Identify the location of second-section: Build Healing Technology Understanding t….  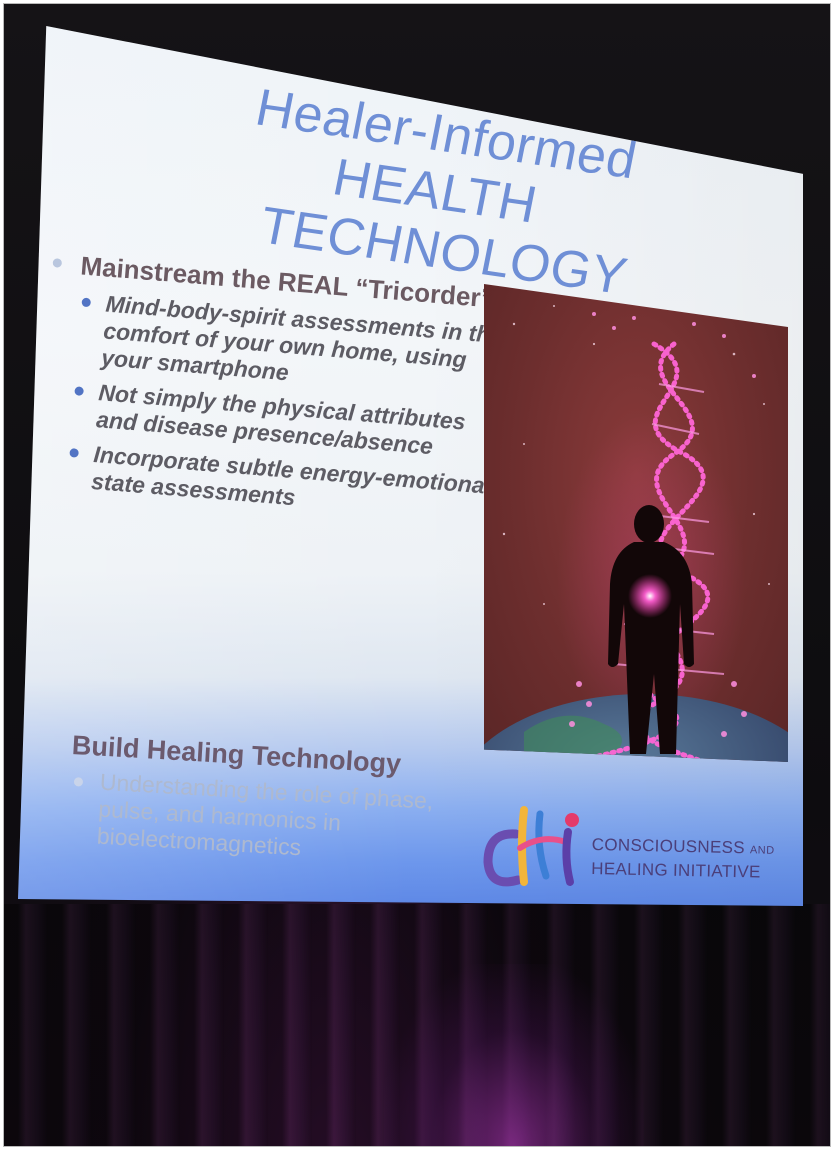
(284, 801).